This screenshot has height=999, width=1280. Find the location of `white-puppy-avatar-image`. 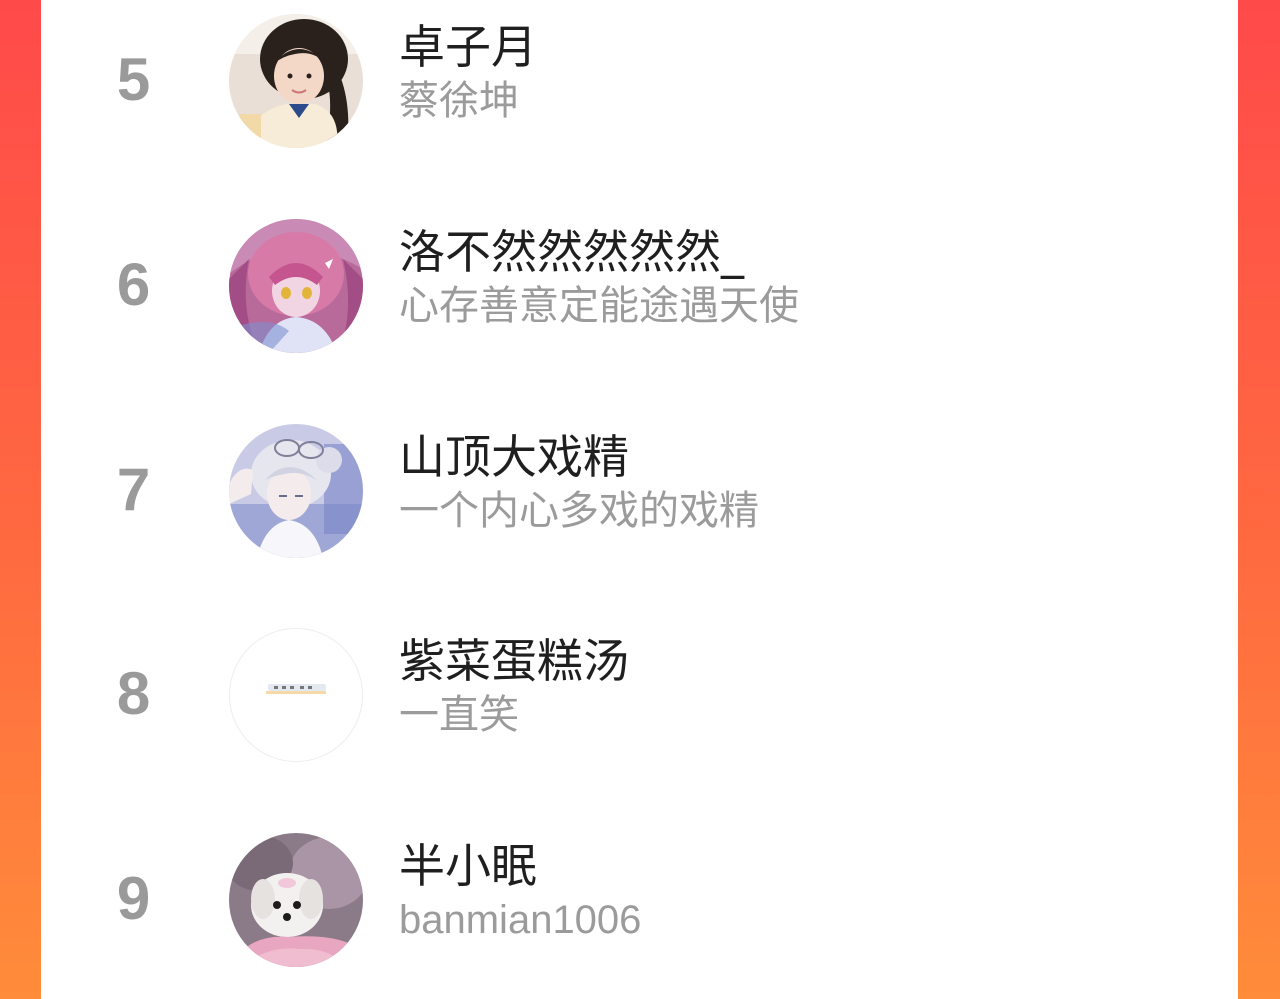

white-puppy-avatar-image is located at coordinates (296, 900).